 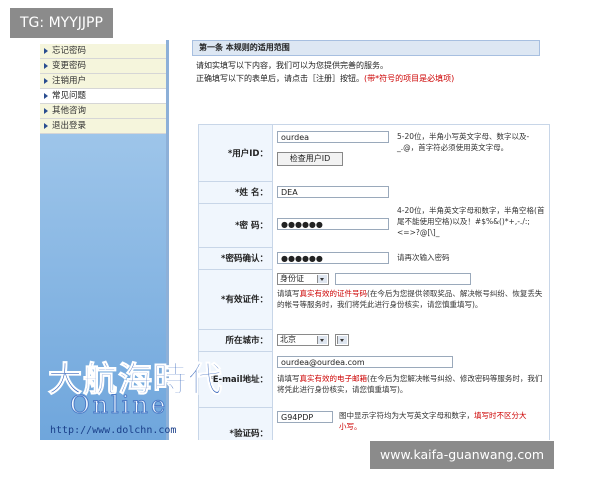 I want to click on id-number-input, so click(x=403, y=279).